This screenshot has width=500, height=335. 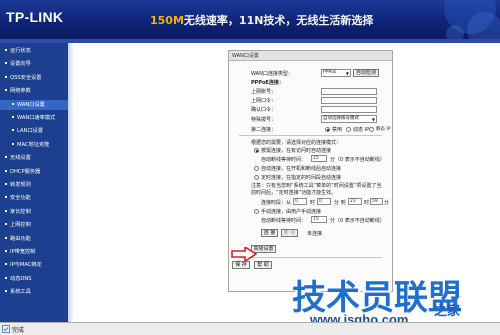 I want to click on sidebar-item: 动态DNS, so click(x=34, y=279).